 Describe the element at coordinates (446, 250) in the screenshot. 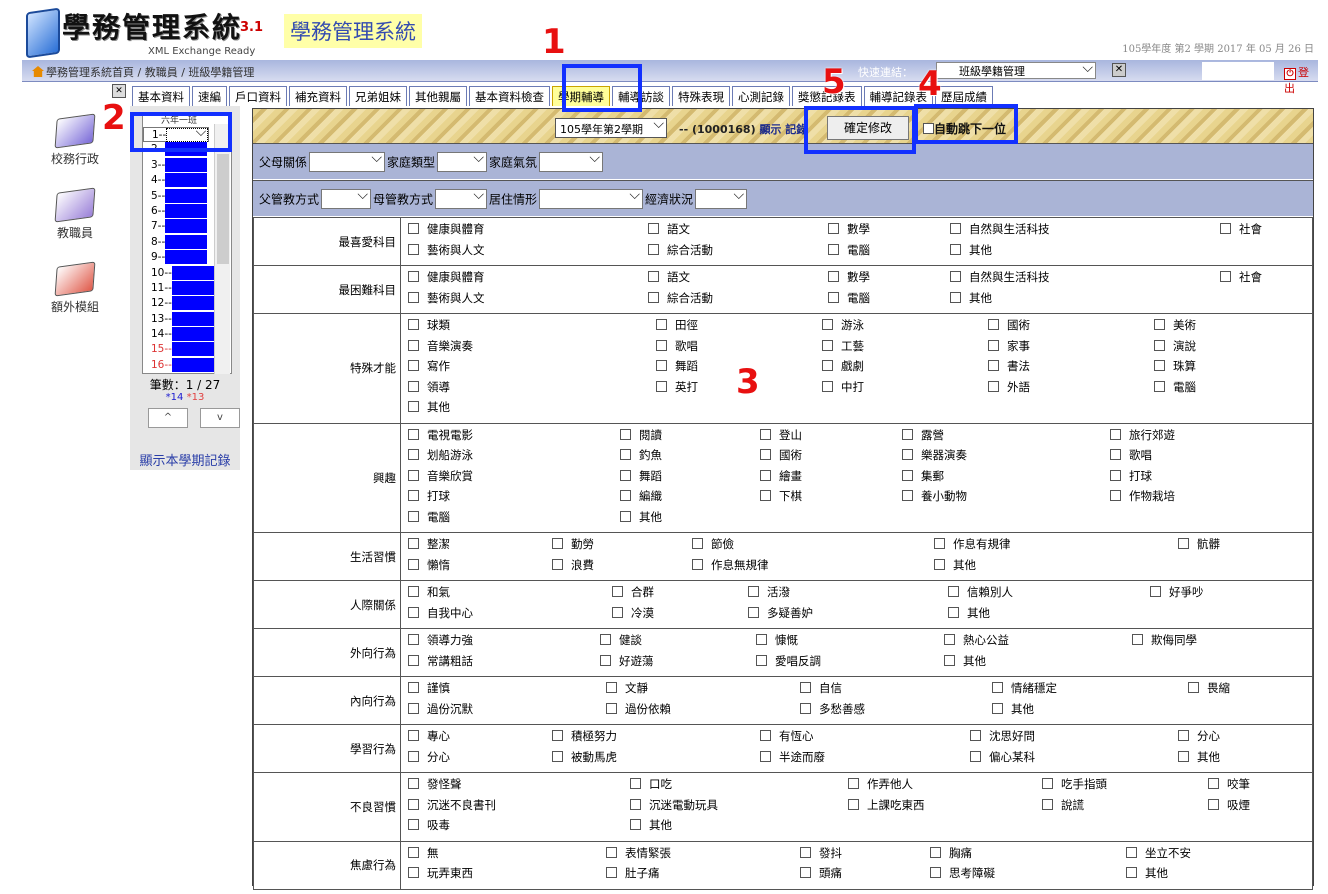

I see `option-checkbox-item: 藝術與人文` at that location.